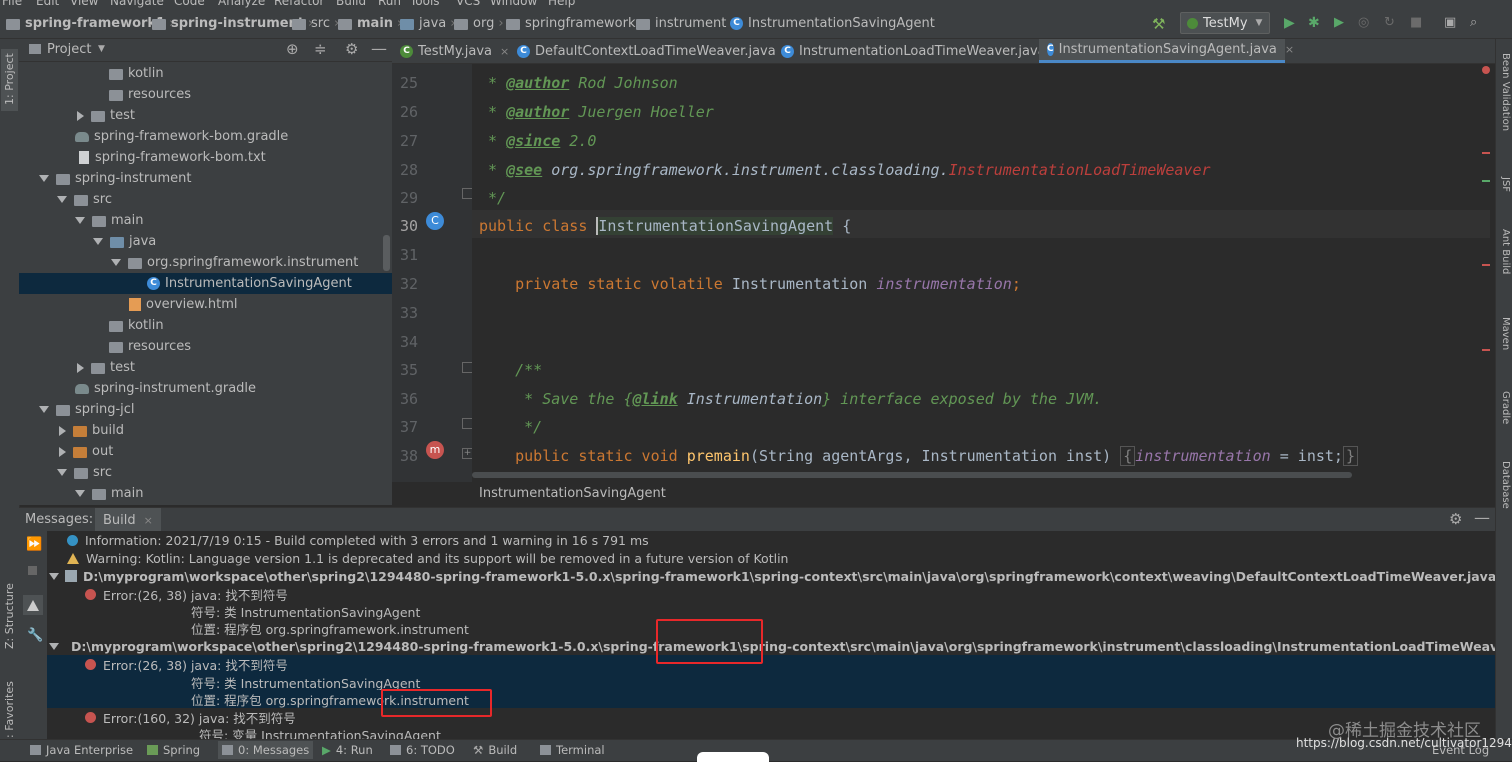 The image size is (1512, 762). What do you see at coordinates (32, 570) in the screenshot?
I see `stop-icon` at bounding box center [32, 570].